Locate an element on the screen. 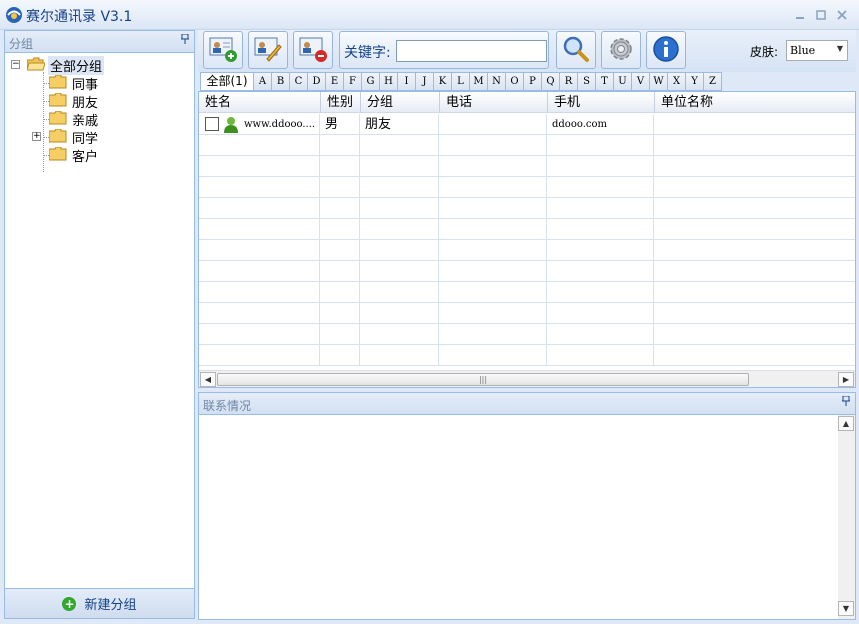 The image size is (859, 624). new-group-button: + 新建分组 is located at coordinates (99, 603).